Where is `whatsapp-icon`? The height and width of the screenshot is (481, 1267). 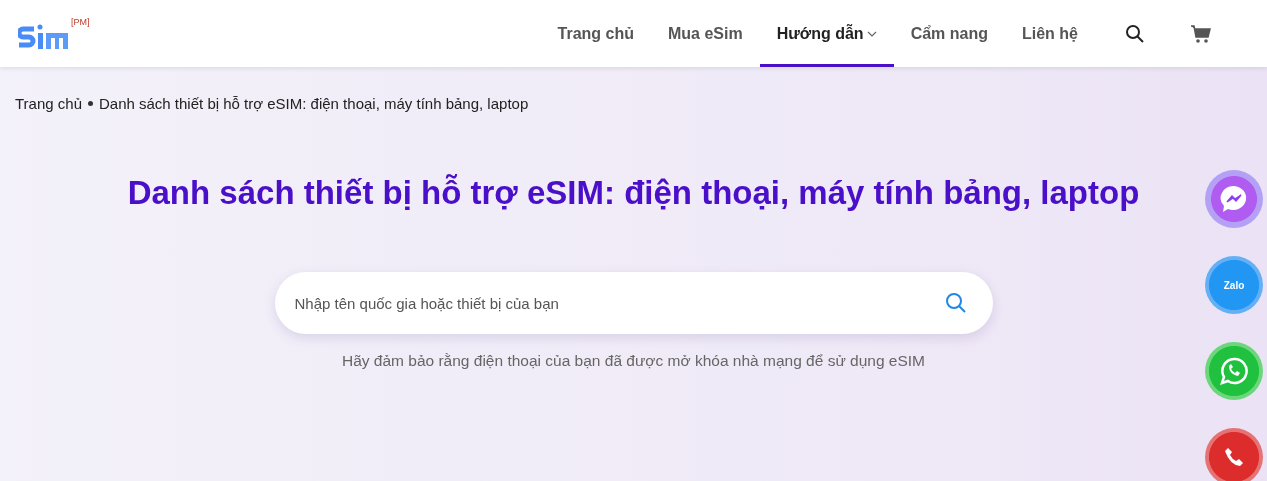 whatsapp-icon is located at coordinates (1234, 371).